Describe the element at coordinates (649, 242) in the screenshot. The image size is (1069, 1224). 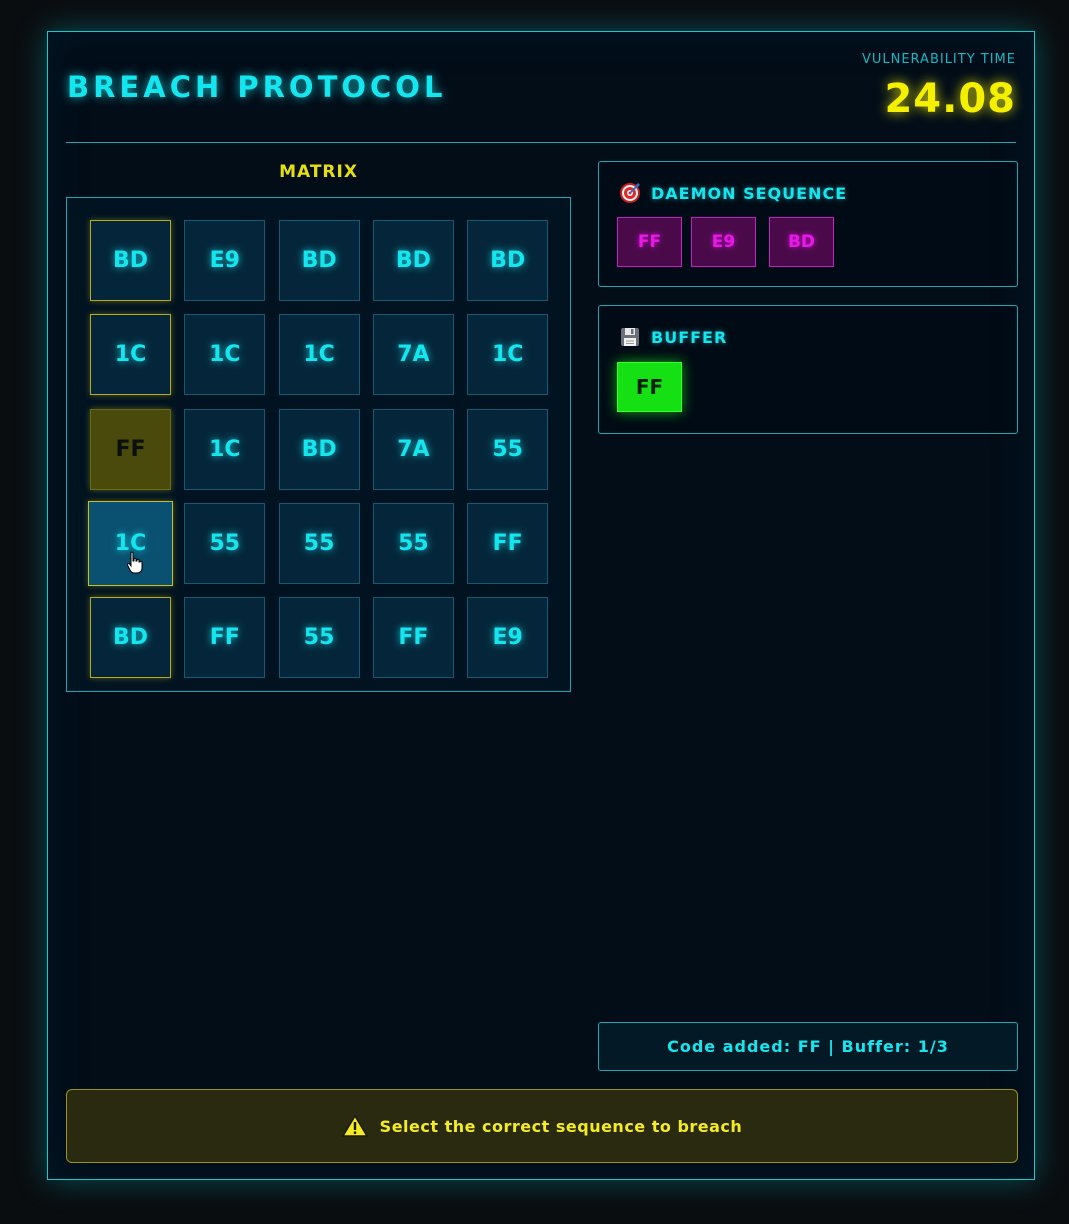
I see `daemon-code: FF` at that location.